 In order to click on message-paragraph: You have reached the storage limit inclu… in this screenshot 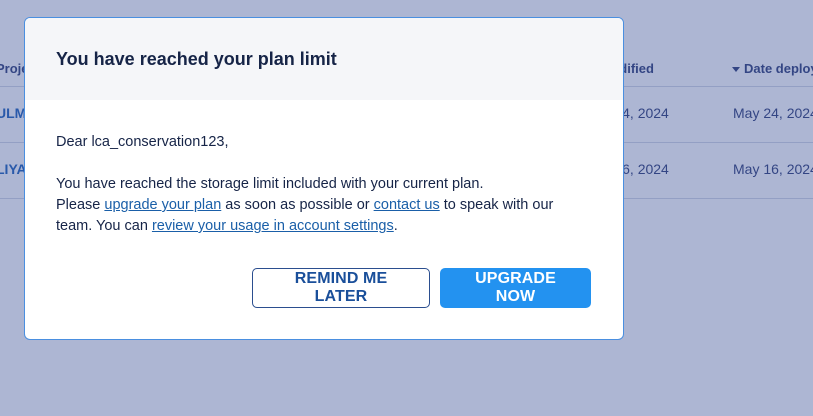, I will do `click(324, 205)`.